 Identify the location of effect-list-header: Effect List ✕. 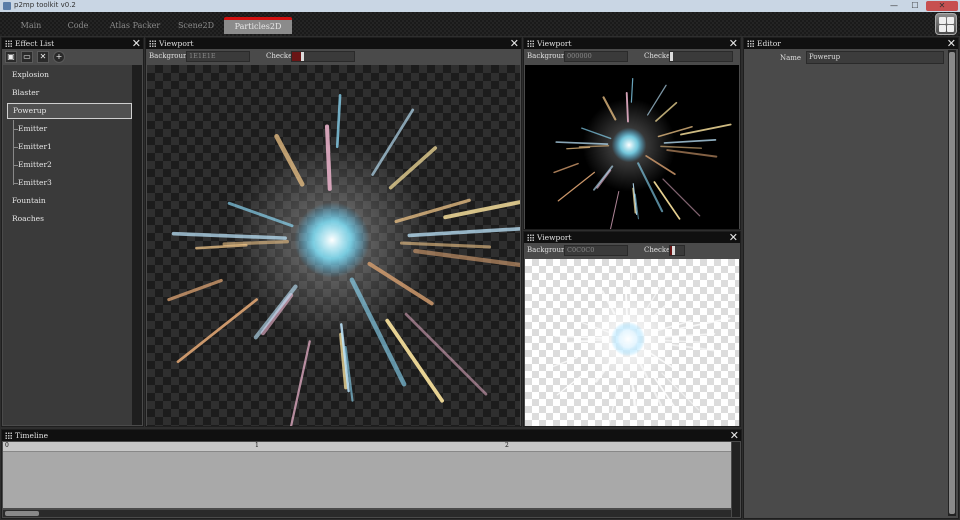
(72, 43).